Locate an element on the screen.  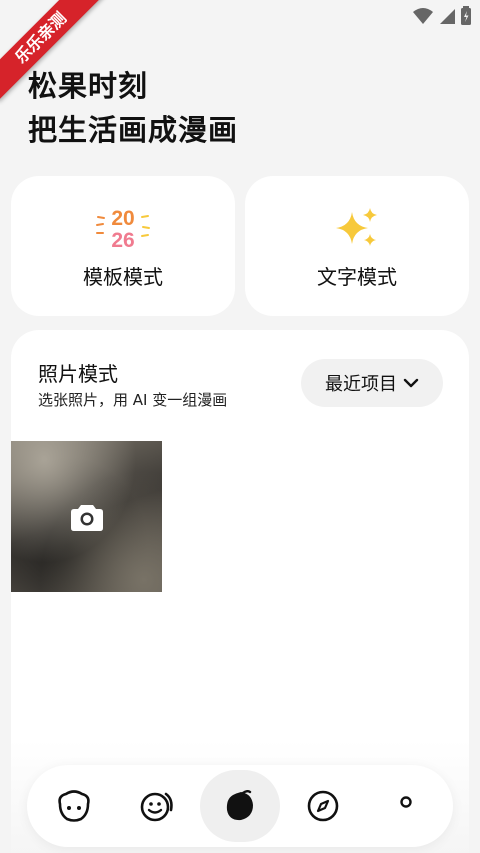
tab-explore is located at coordinates (323, 806).